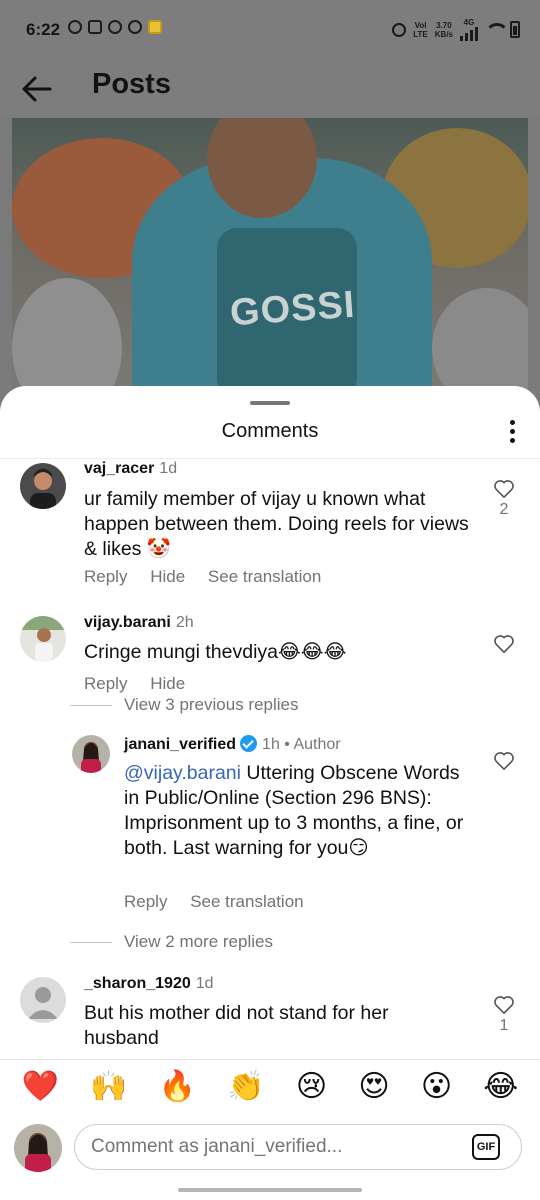 This screenshot has width=540, height=1200. What do you see at coordinates (37, 89) in the screenshot?
I see `back-arrow-icon` at bounding box center [37, 89].